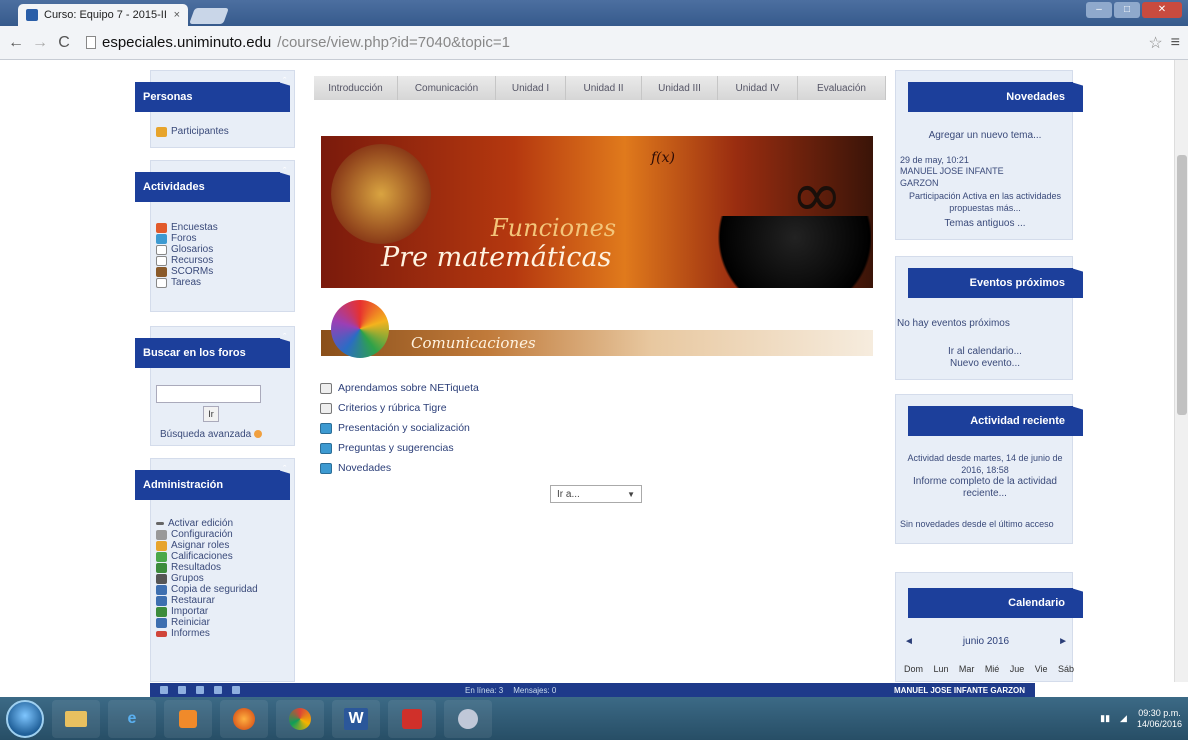 Image resolution: width=1188 pixels, height=740 pixels. What do you see at coordinates (399, 448) in the screenshot?
I see `forum-link: Preguntas y sugerencias` at bounding box center [399, 448].